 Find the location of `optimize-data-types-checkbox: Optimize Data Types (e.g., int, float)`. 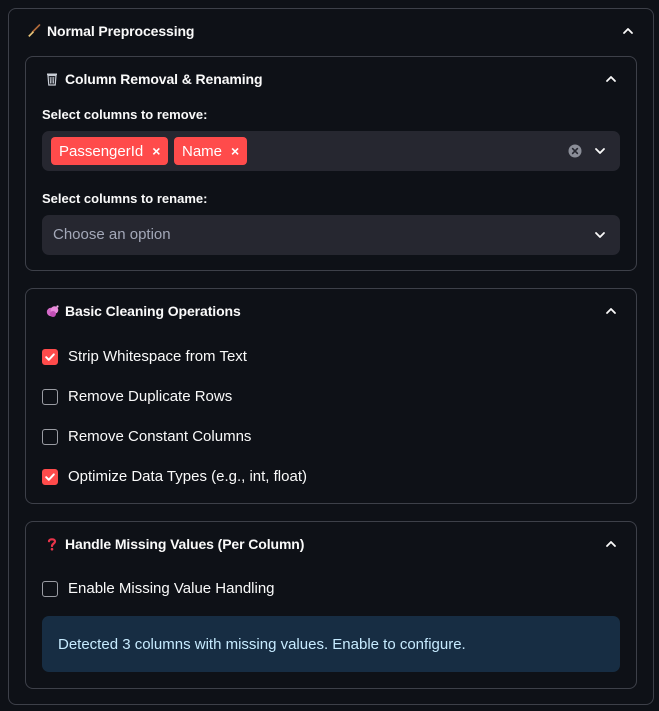

optimize-data-types-checkbox: Optimize Data Types (e.g., int, float) is located at coordinates (174, 476).